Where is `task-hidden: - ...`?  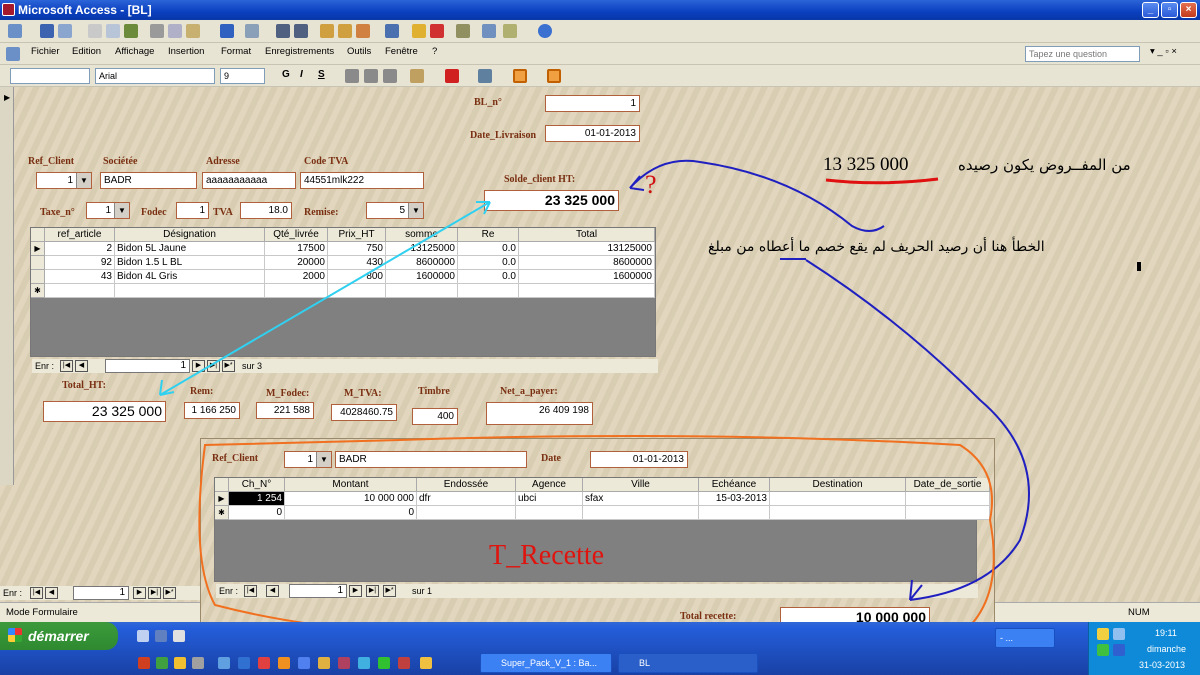
task-hidden: - ... is located at coordinates (1025, 638).